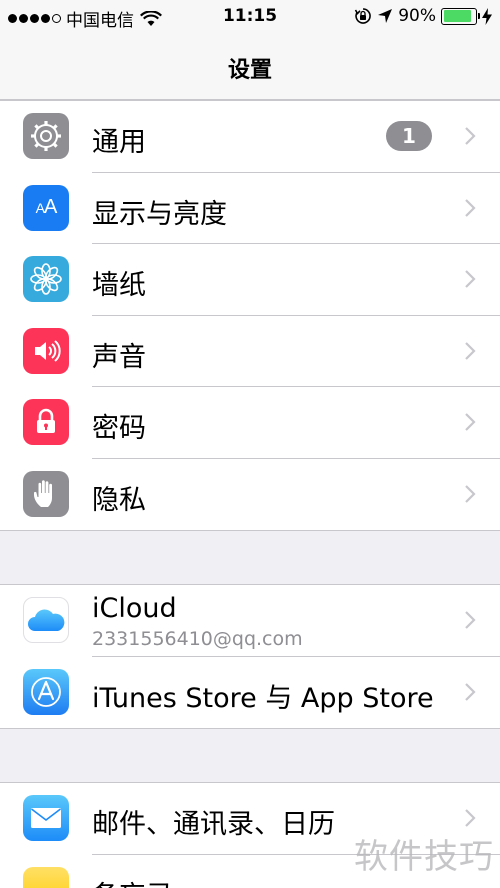 The height and width of the screenshot is (888, 500). What do you see at coordinates (46, 493) in the screenshot?
I see `hand-icon` at bounding box center [46, 493].